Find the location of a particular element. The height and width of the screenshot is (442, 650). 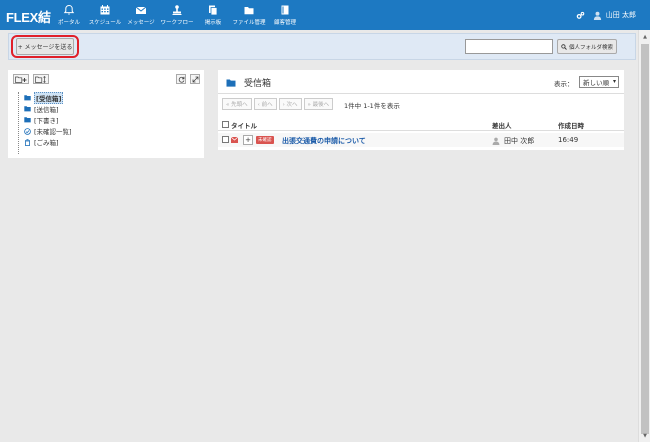

search-input is located at coordinates (509, 46).